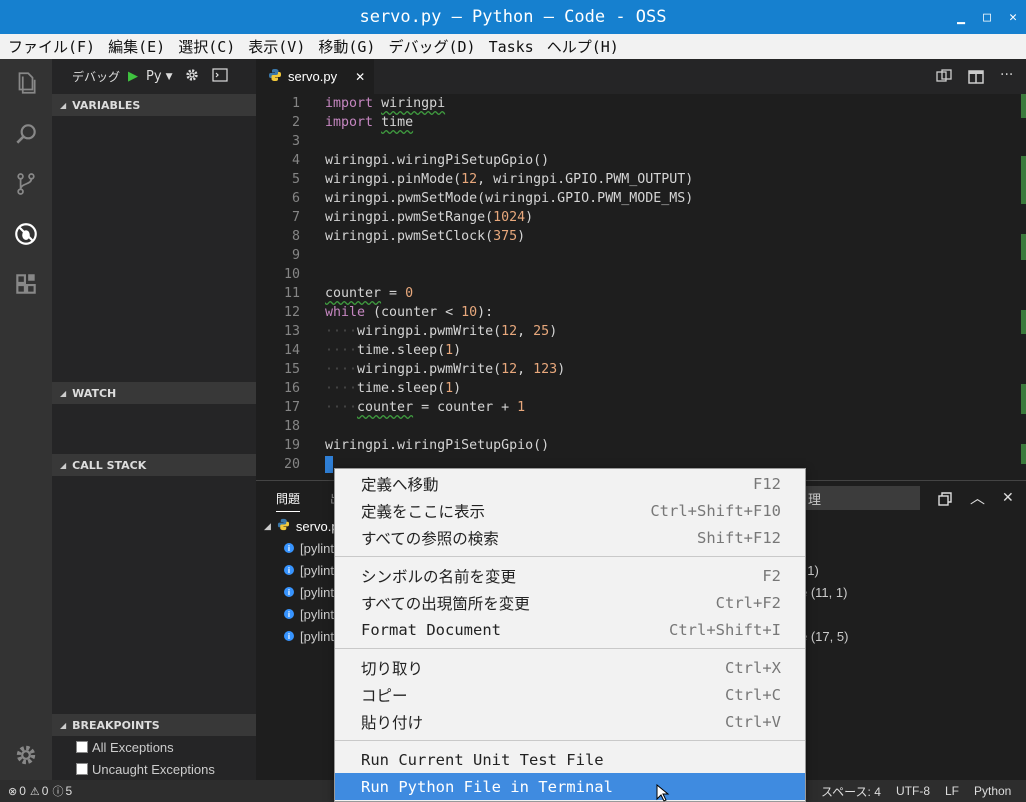 The height and width of the screenshot is (802, 1026). I want to click on problems-summary: ⊗ 0 ⚠ 0 ⓘ 5, so click(40, 791).